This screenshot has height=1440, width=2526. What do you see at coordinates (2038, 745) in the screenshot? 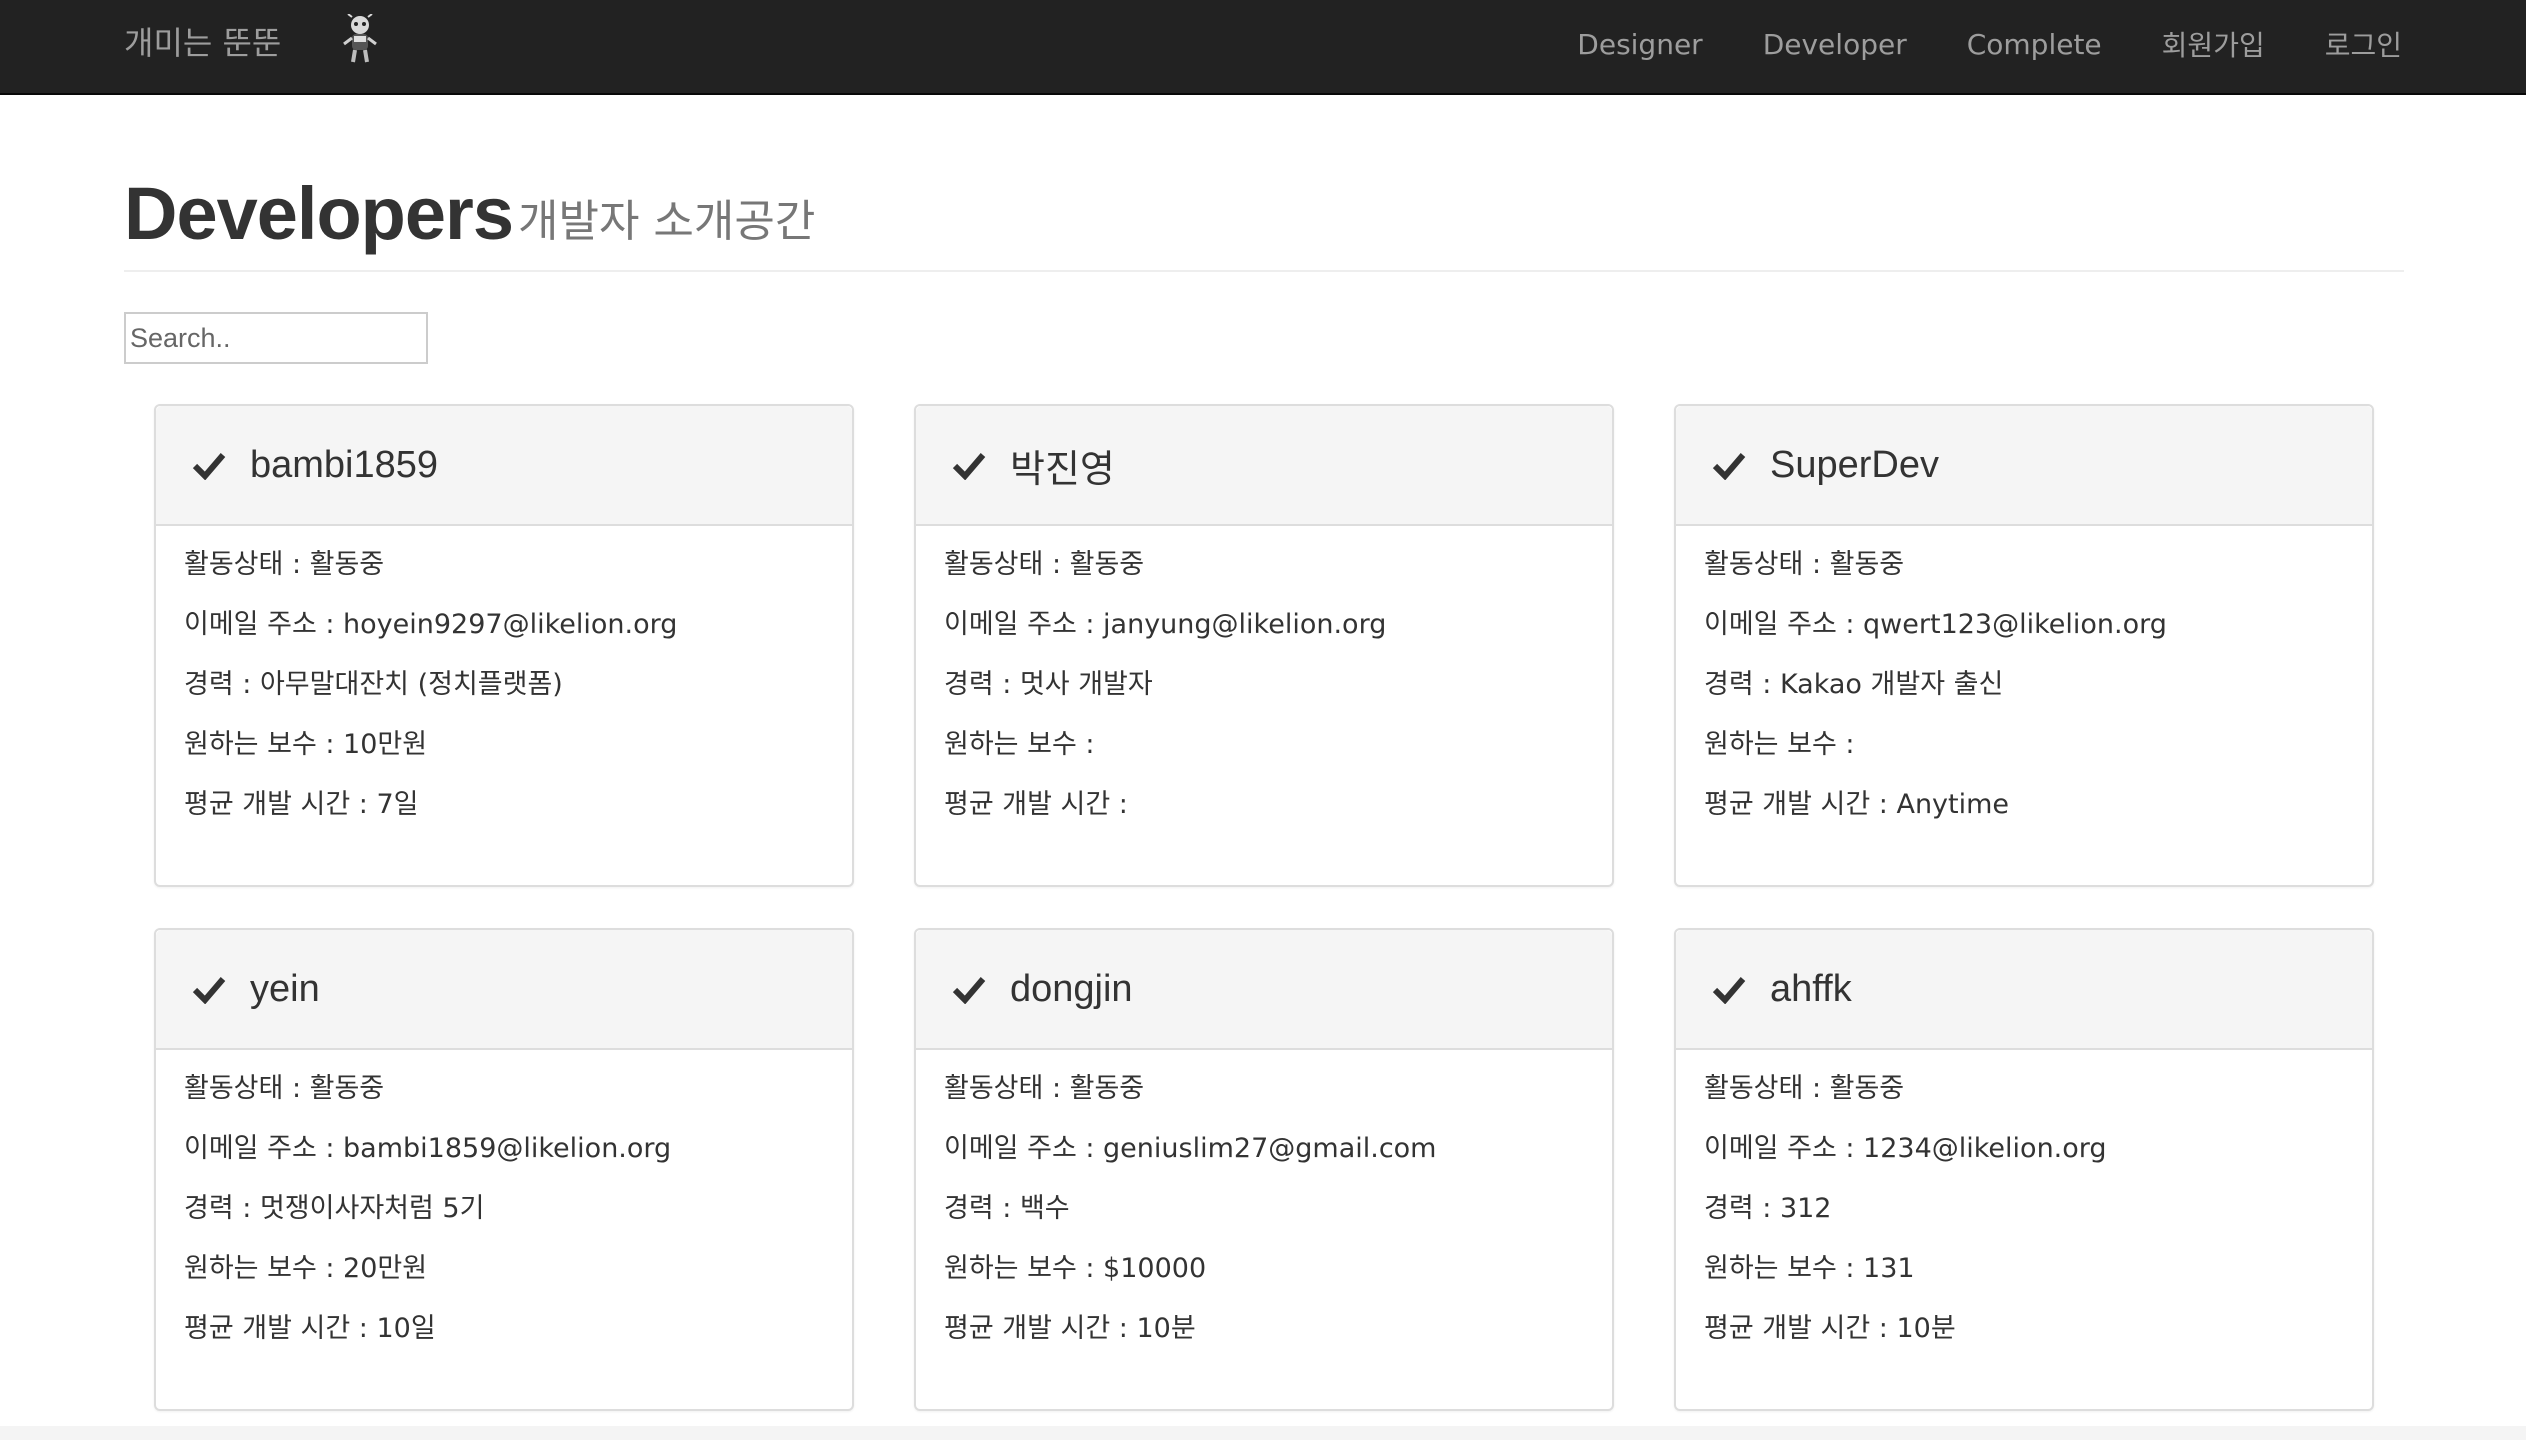
I see `salary-field: 원하는 보수 :` at bounding box center [2038, 745].